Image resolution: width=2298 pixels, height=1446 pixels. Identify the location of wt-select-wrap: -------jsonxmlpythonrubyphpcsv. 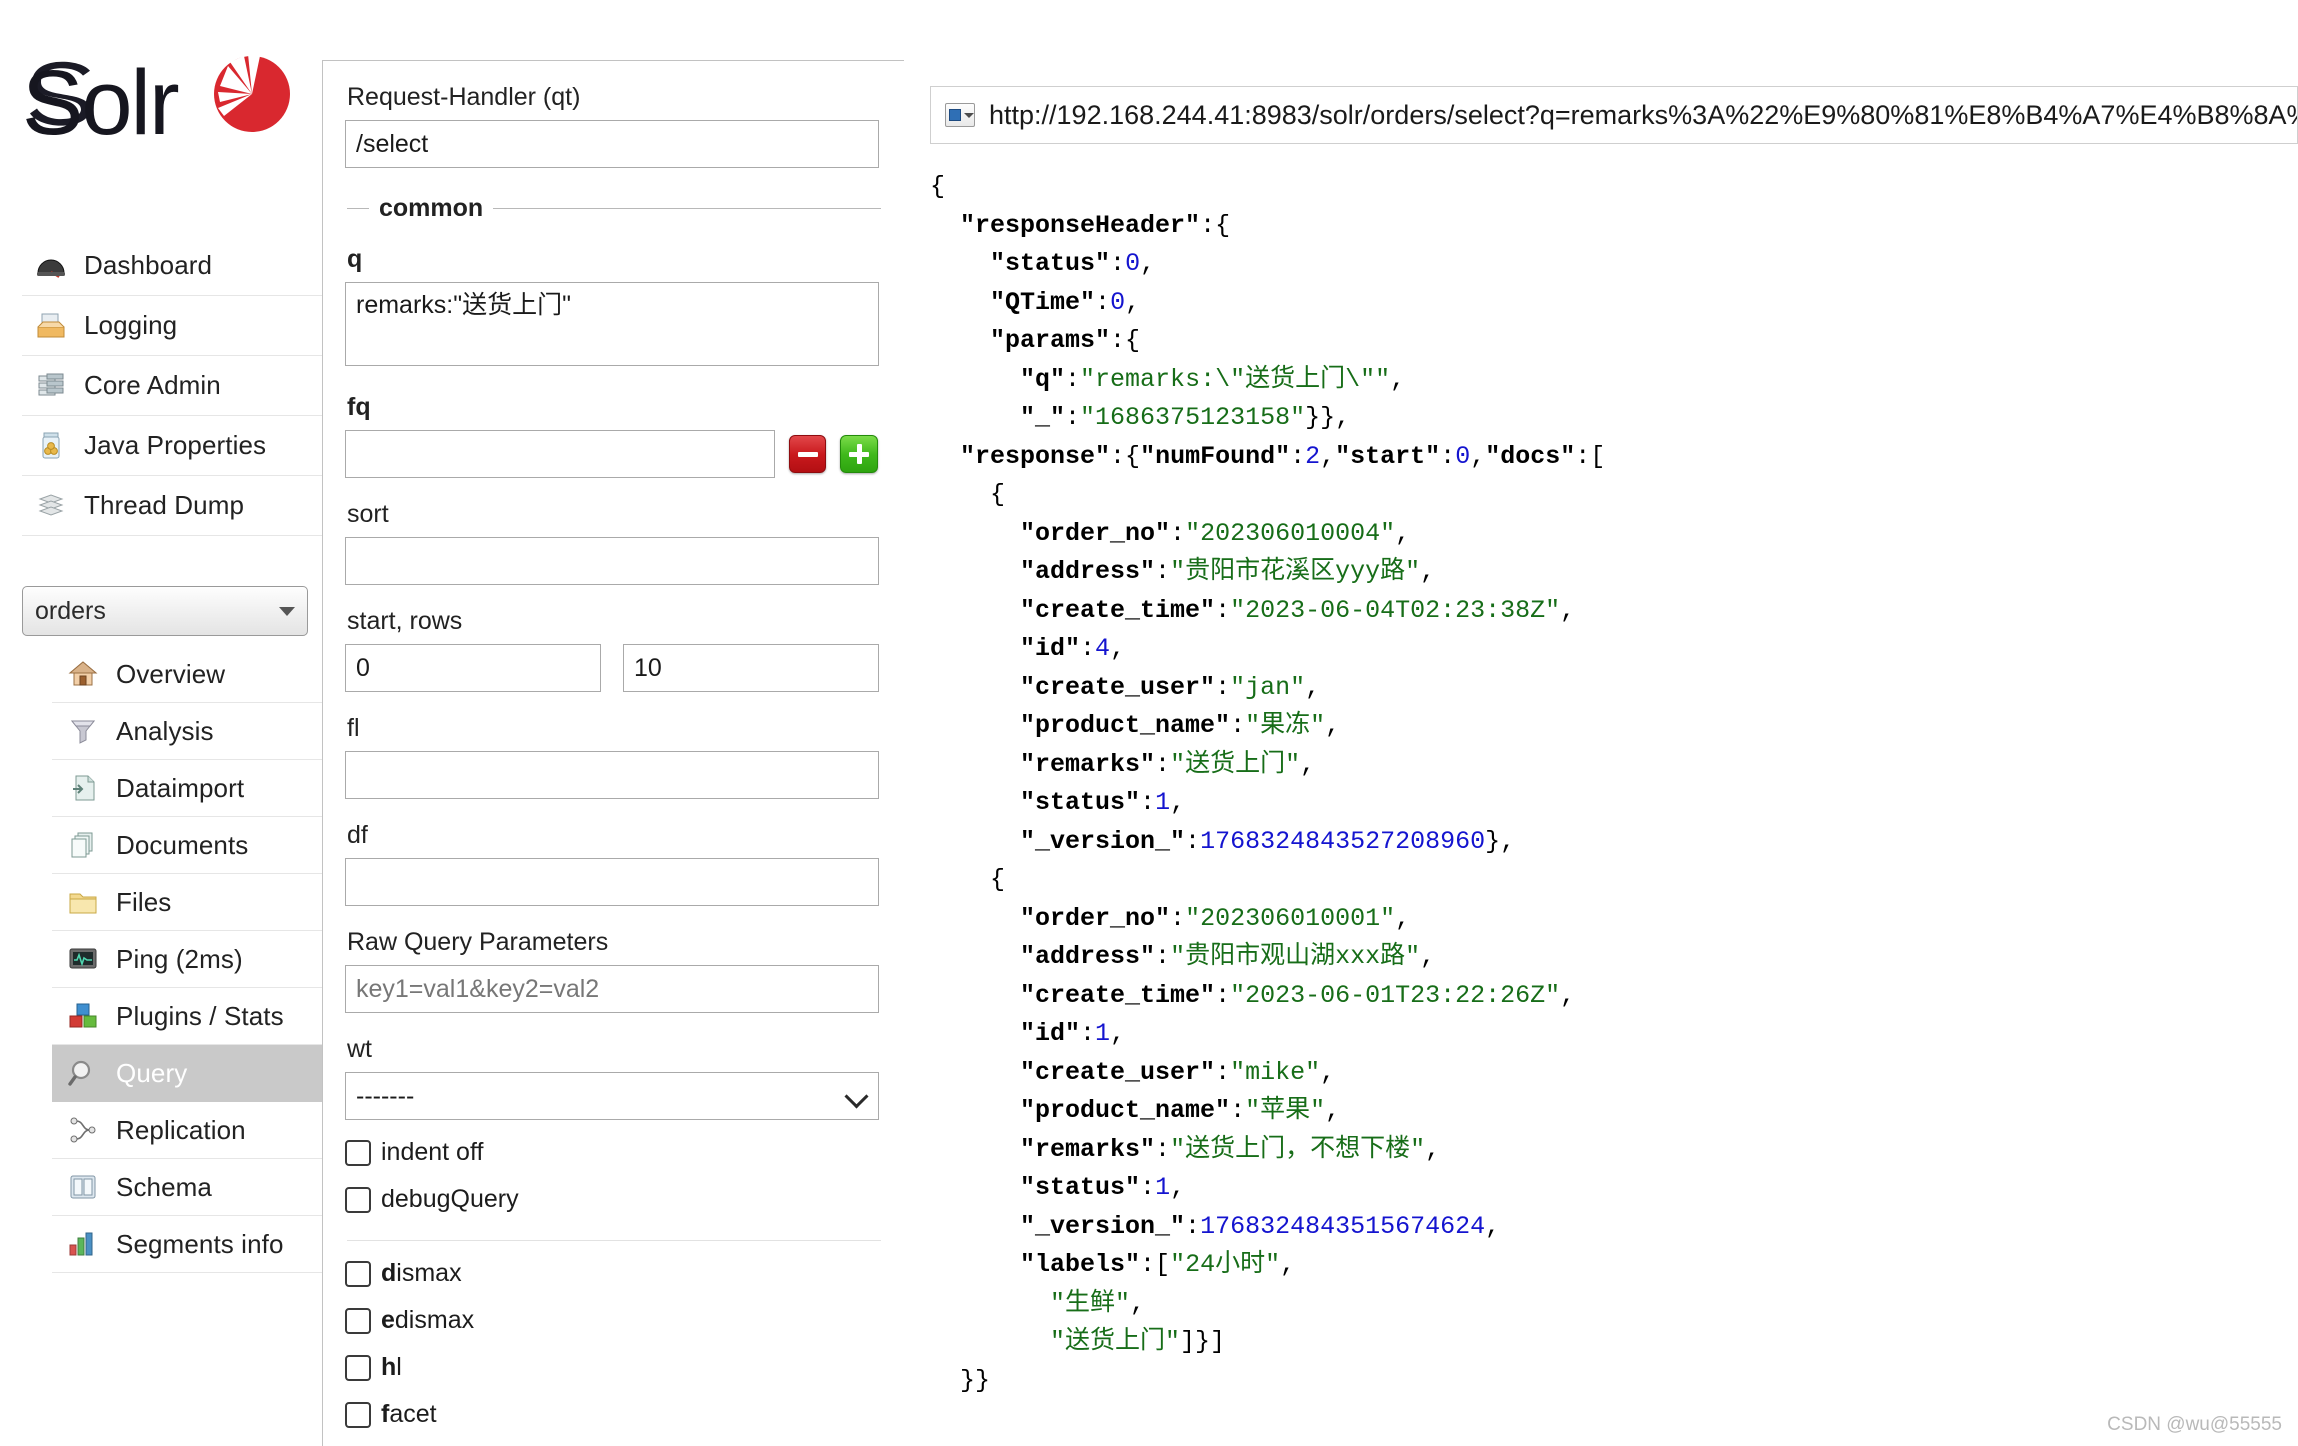
(612, 1096).